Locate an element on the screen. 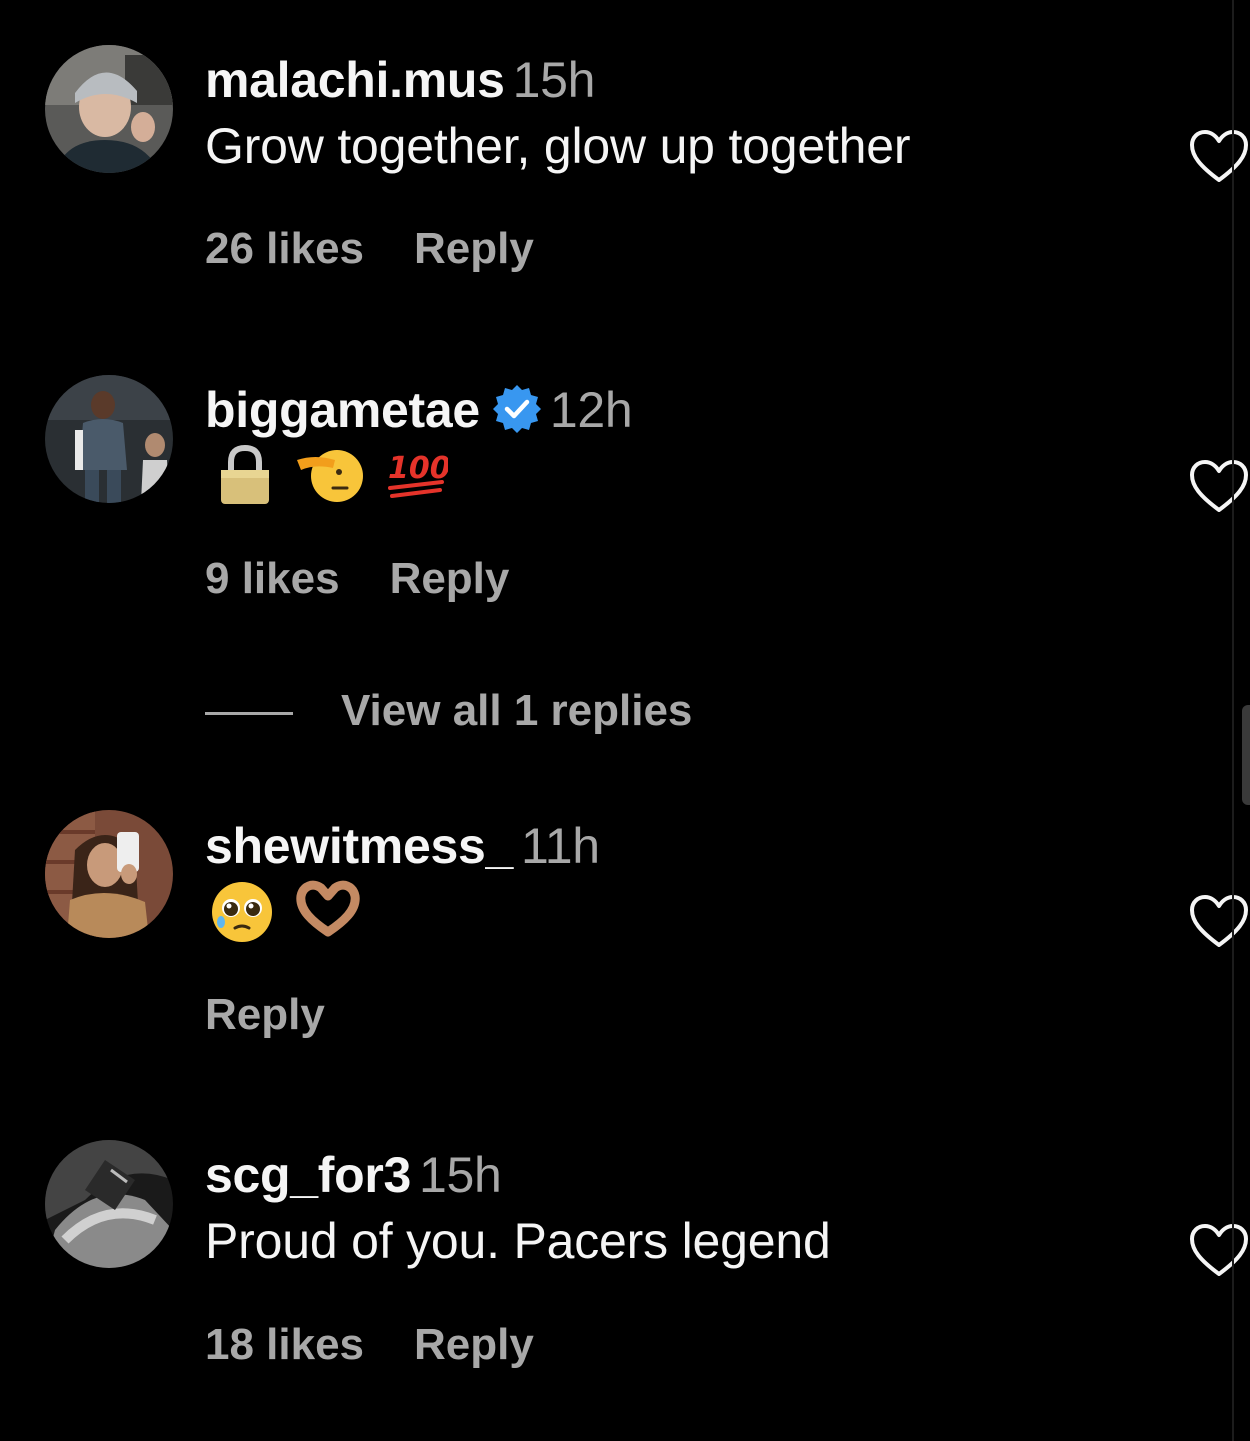 The width and height of the screenshot is (1250, 1441). comment-text: Proud of you. Pacers legend is located at coordinates (518, 1241).